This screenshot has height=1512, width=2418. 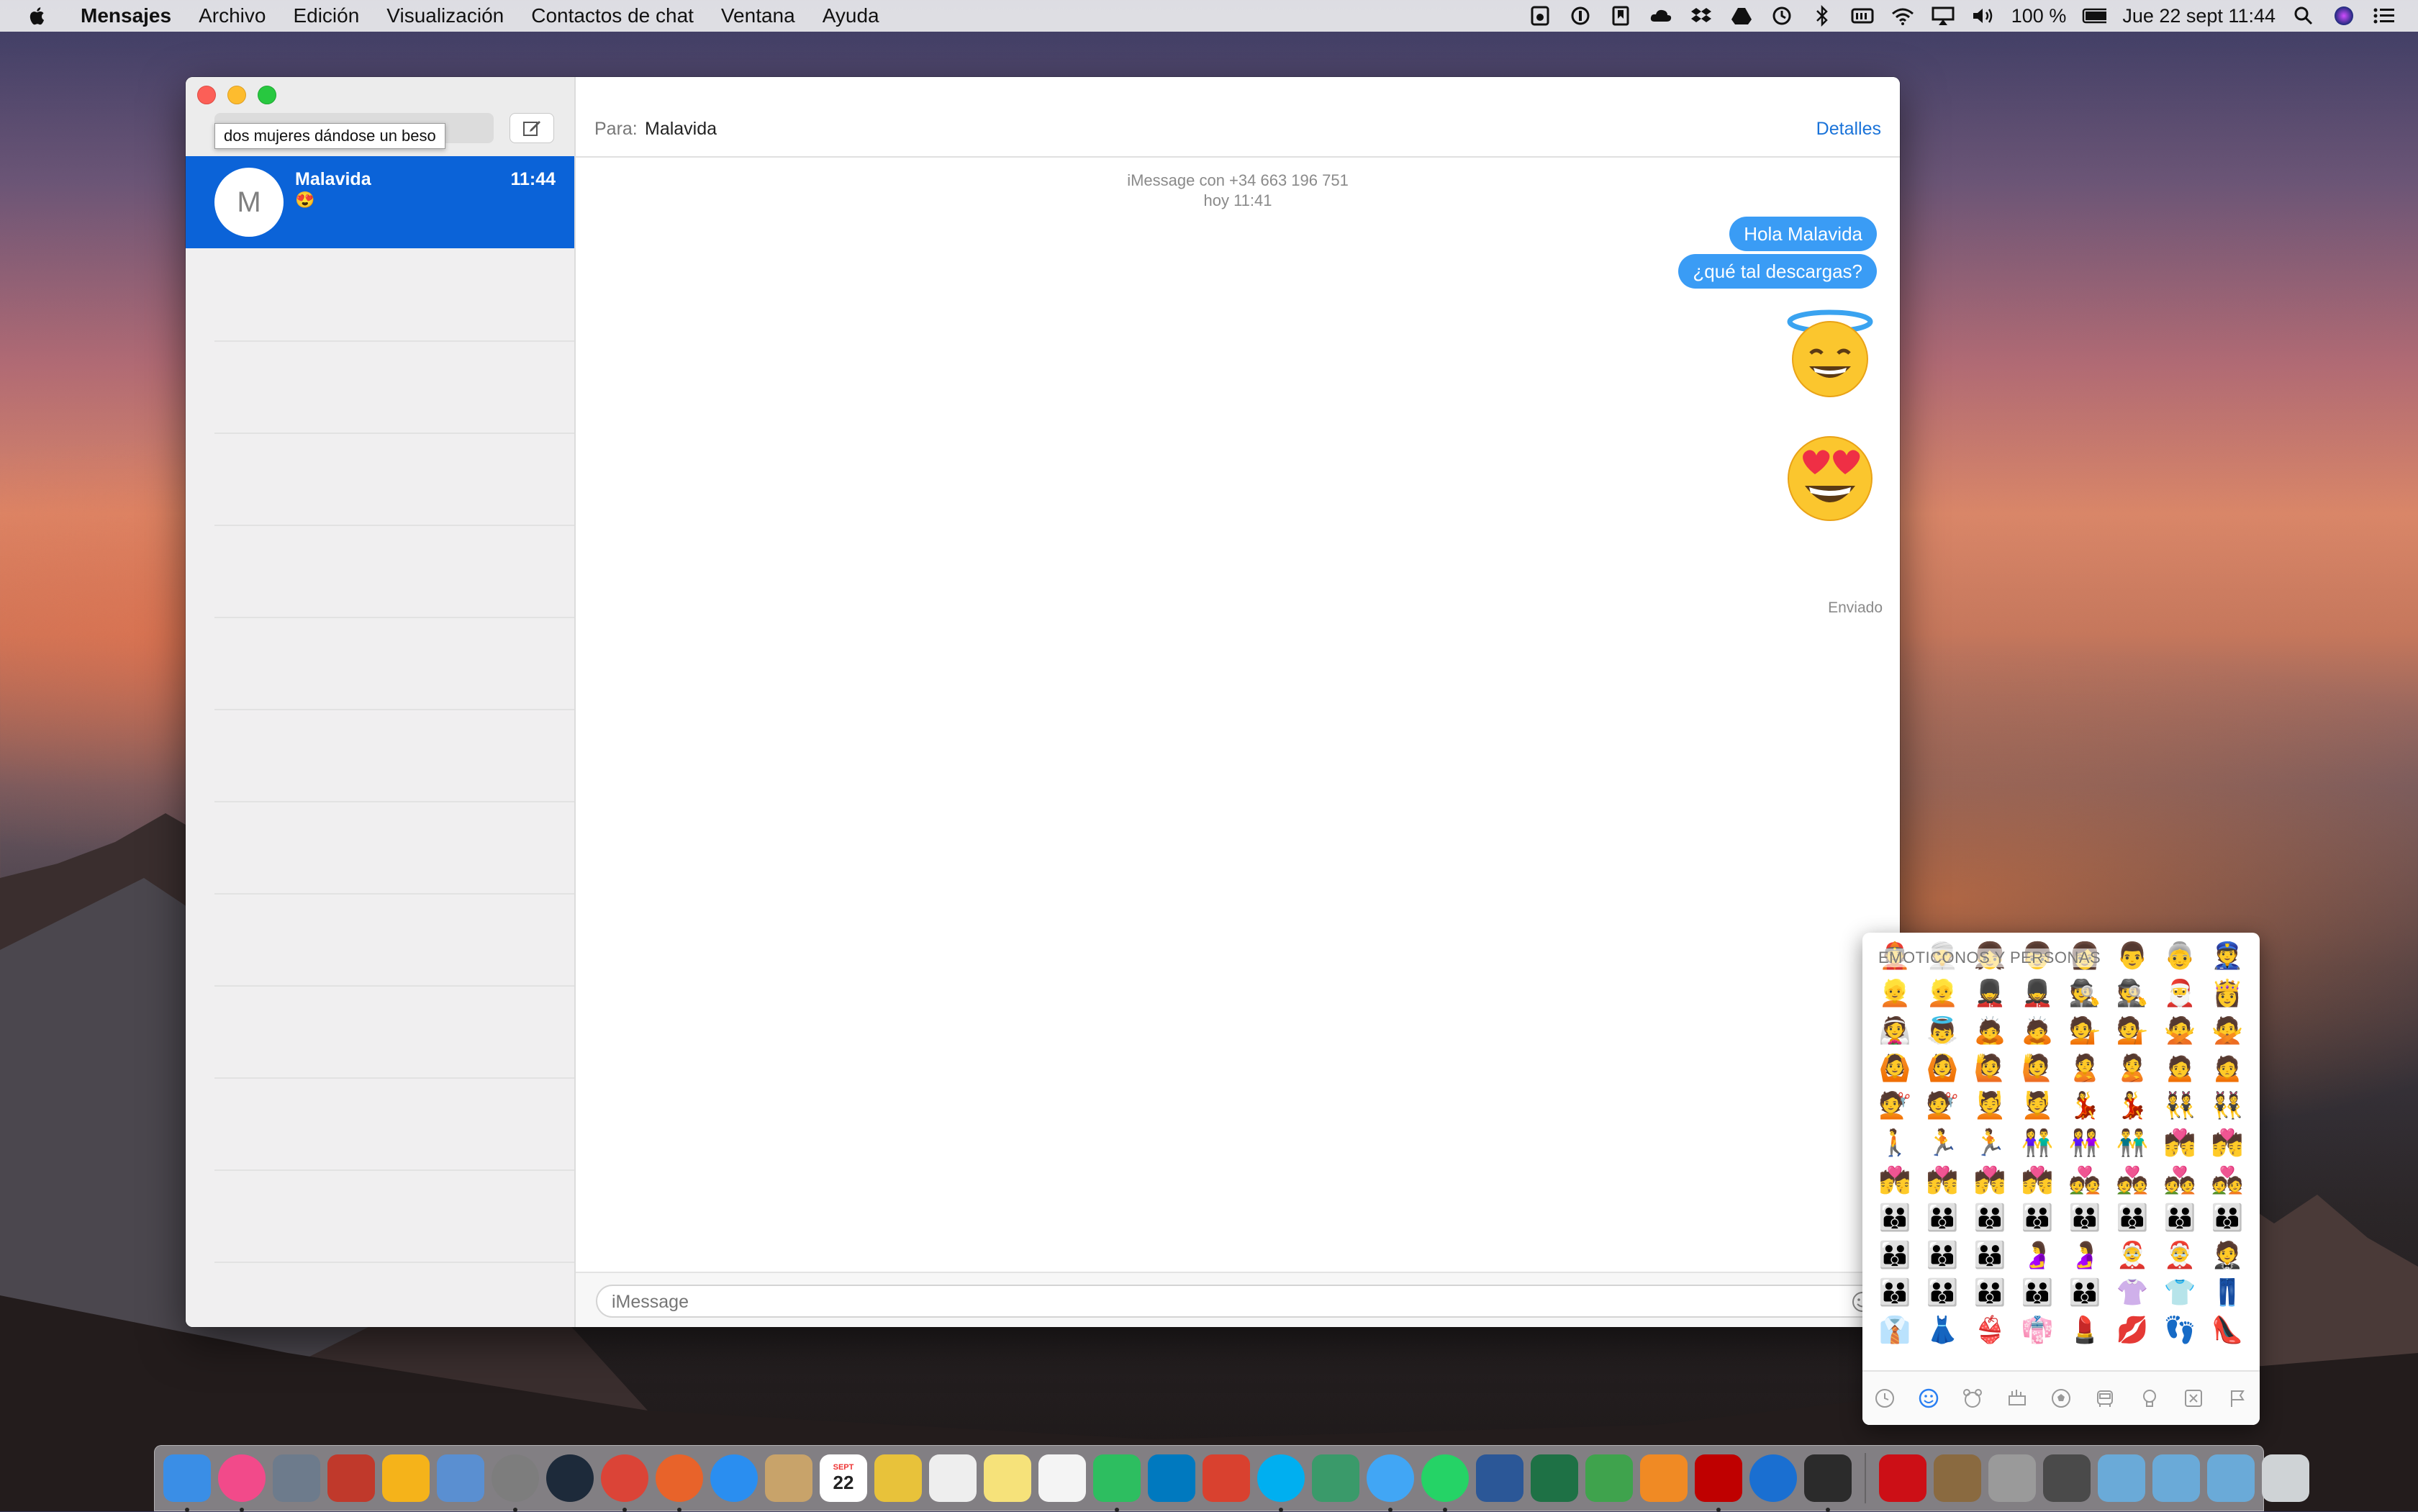 What do you see at coordinates (1895, 1031) in the screenshot?
I see `emoji-cell: 👰` at bounding box center [1895, 1031].